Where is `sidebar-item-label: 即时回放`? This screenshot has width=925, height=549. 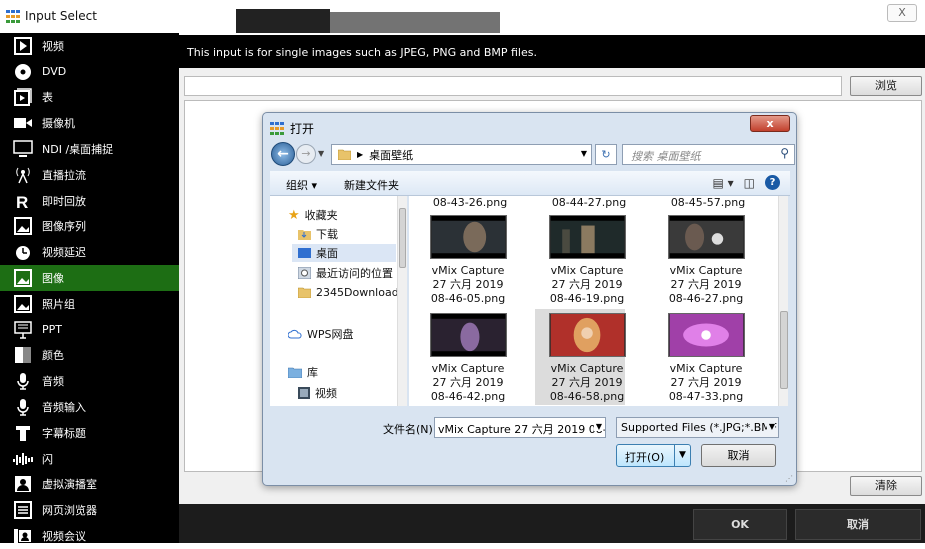 sidebar-item-label: 即时回放 is located at coordinates (64, 201).